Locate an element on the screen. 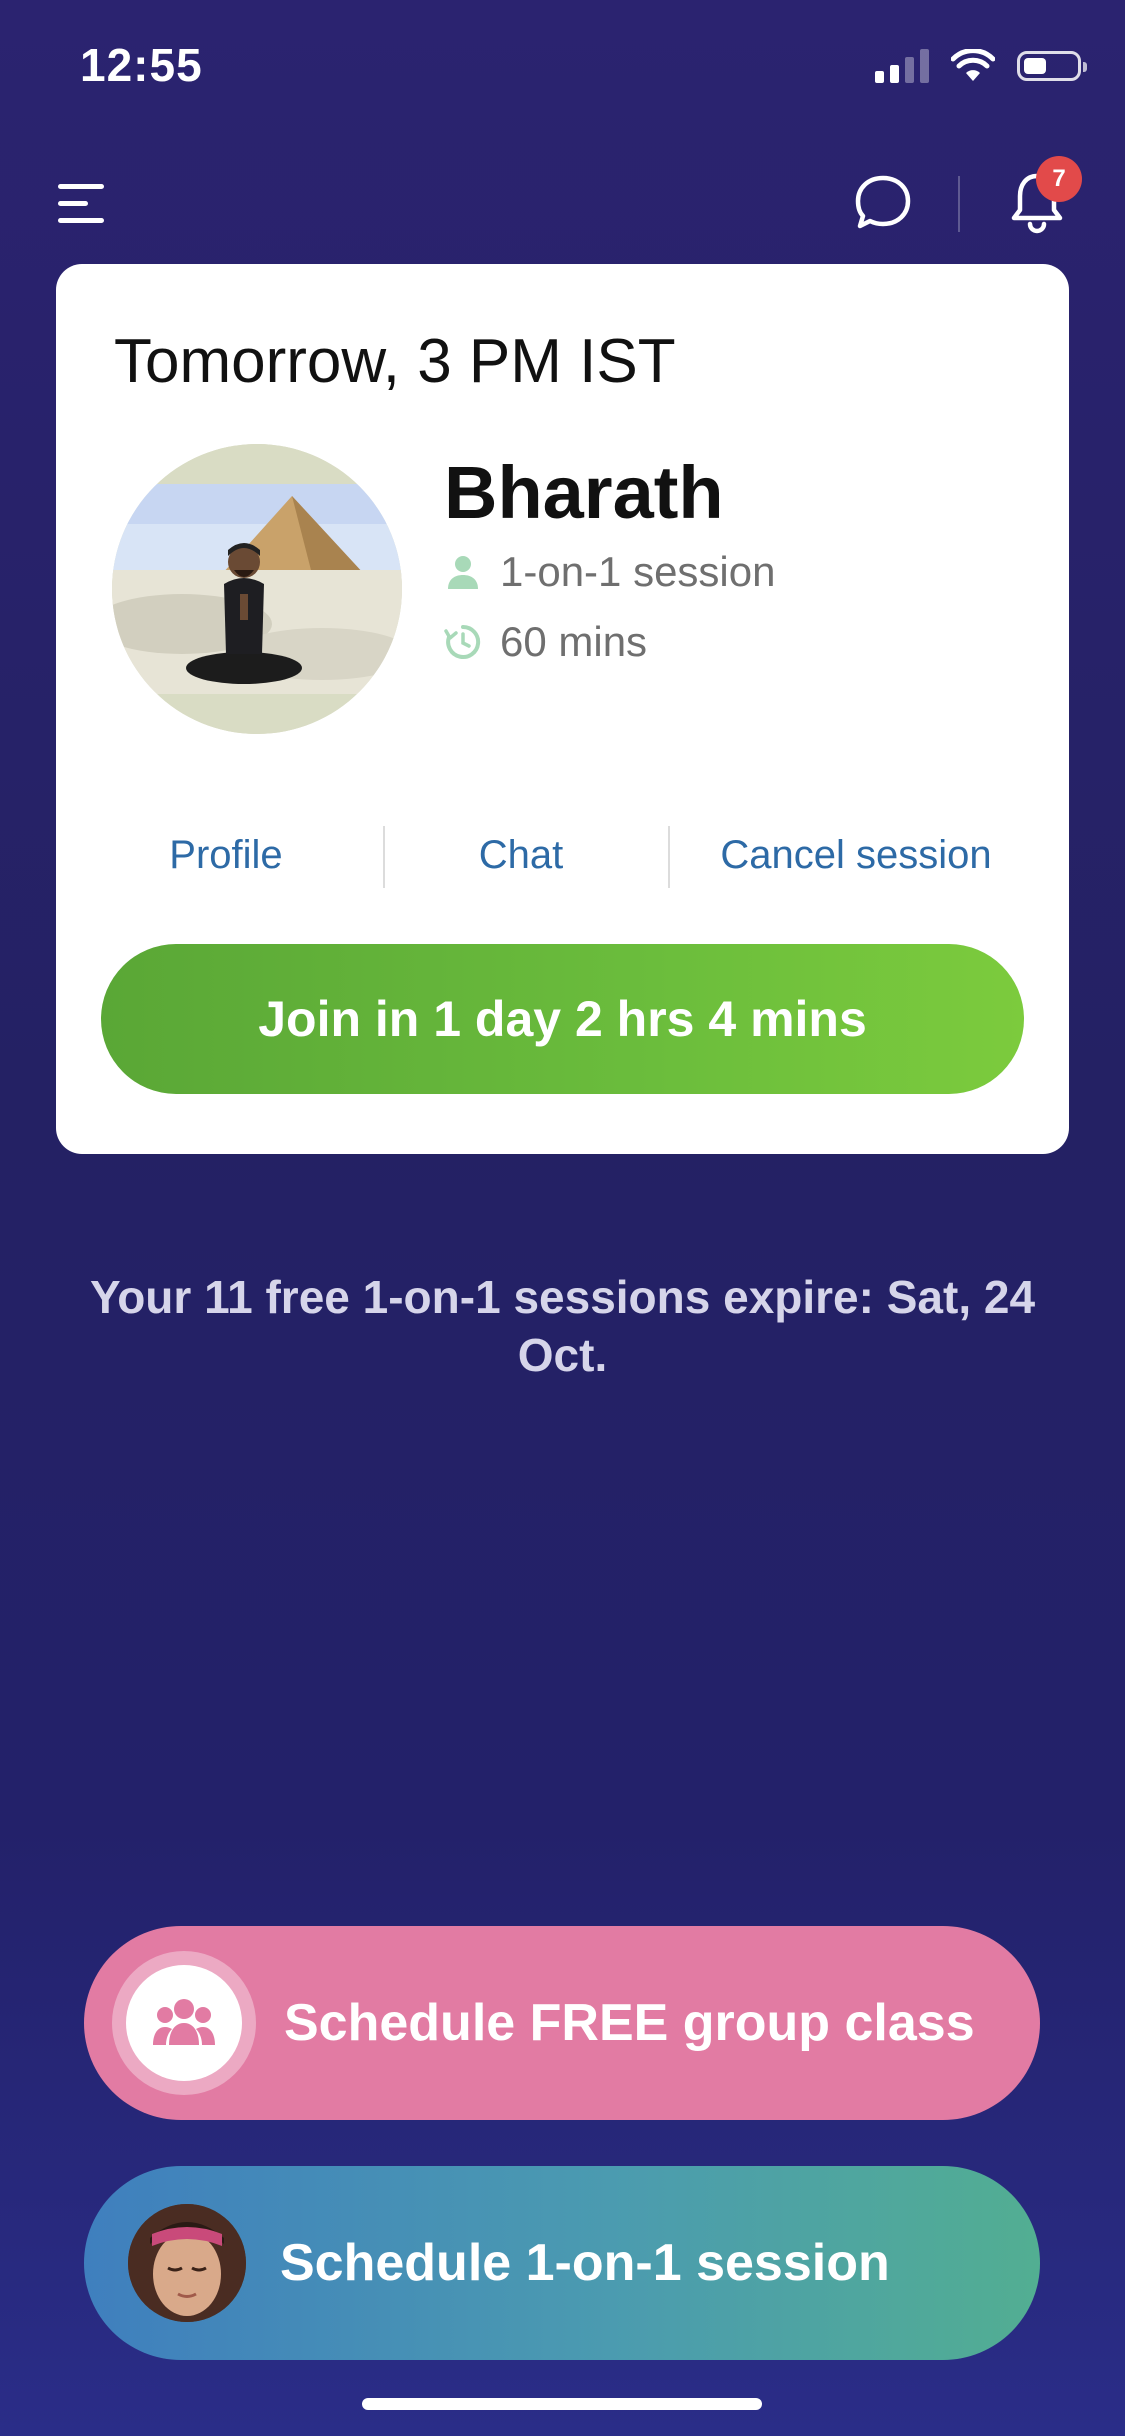 The height and width of the screenshot is (2436, 1125). person-icon is located at coordinates (463, 572).